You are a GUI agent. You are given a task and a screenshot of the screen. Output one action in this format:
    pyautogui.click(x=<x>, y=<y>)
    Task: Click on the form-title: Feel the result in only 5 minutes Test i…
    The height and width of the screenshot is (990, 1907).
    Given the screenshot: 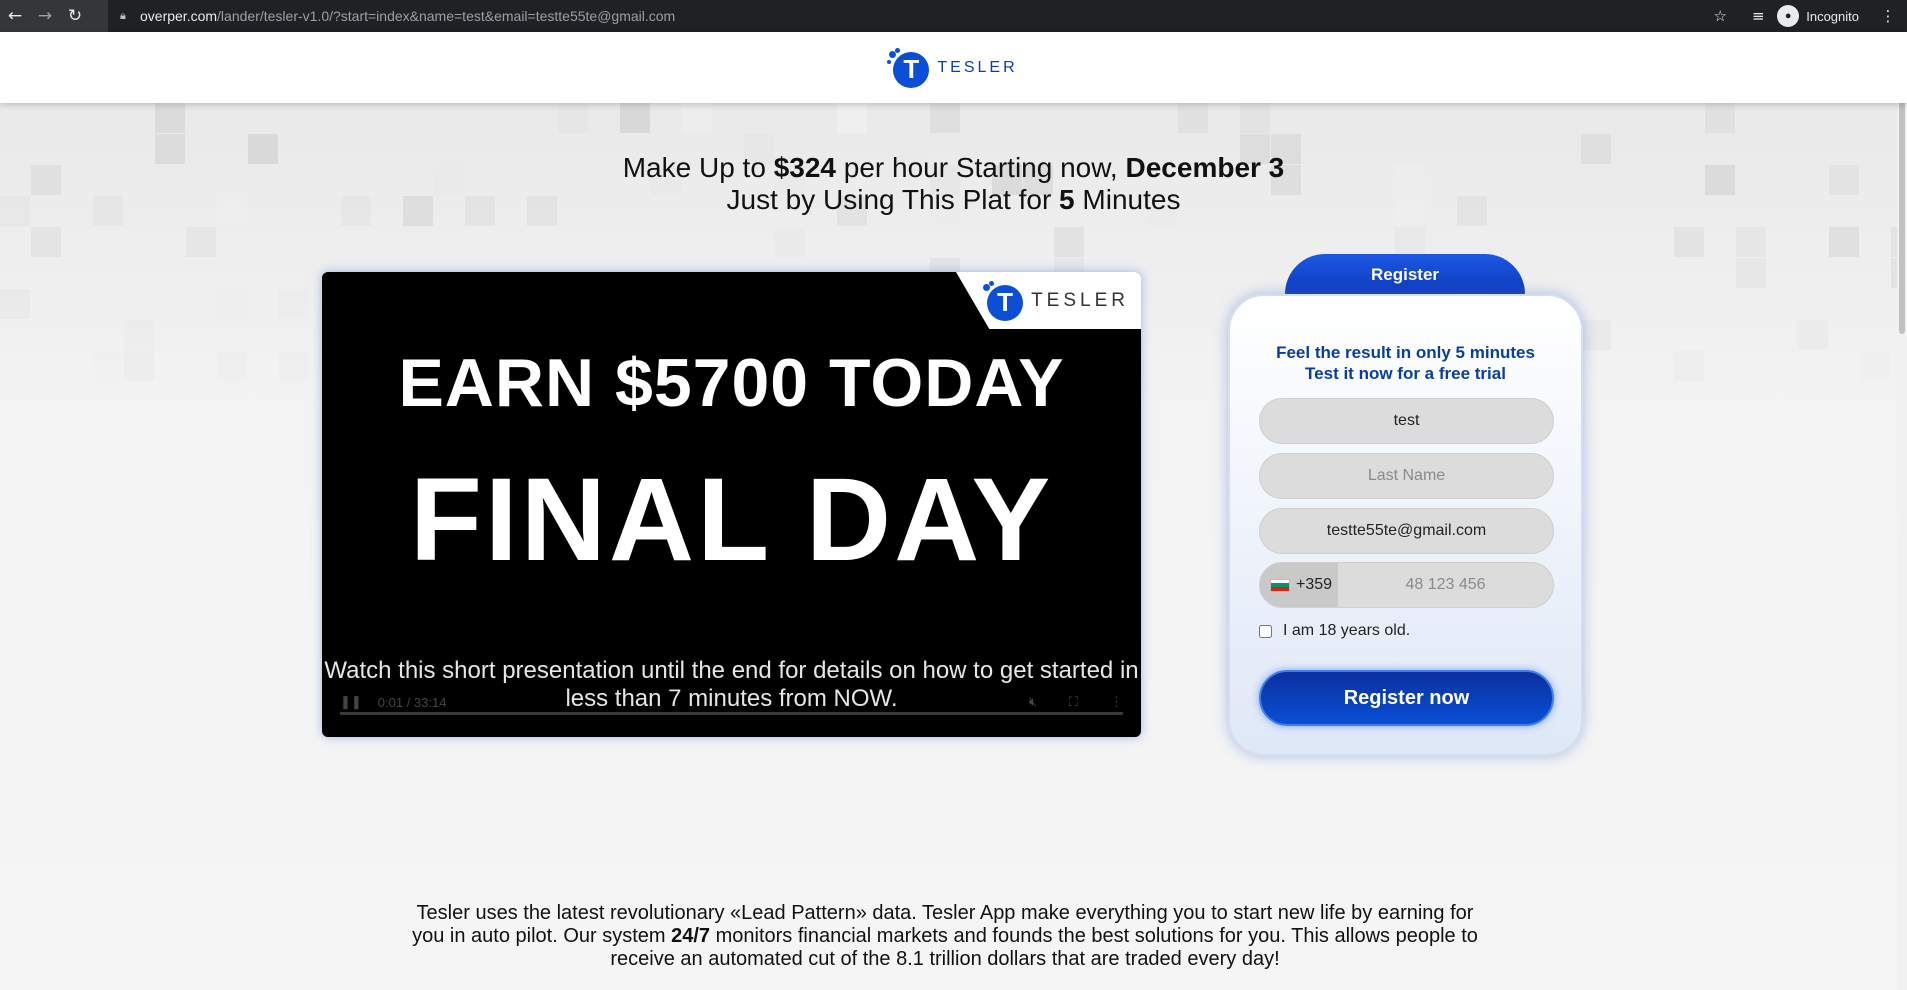 What is the action you would take?
    pyautogui.click(x=1405, y=363)
    